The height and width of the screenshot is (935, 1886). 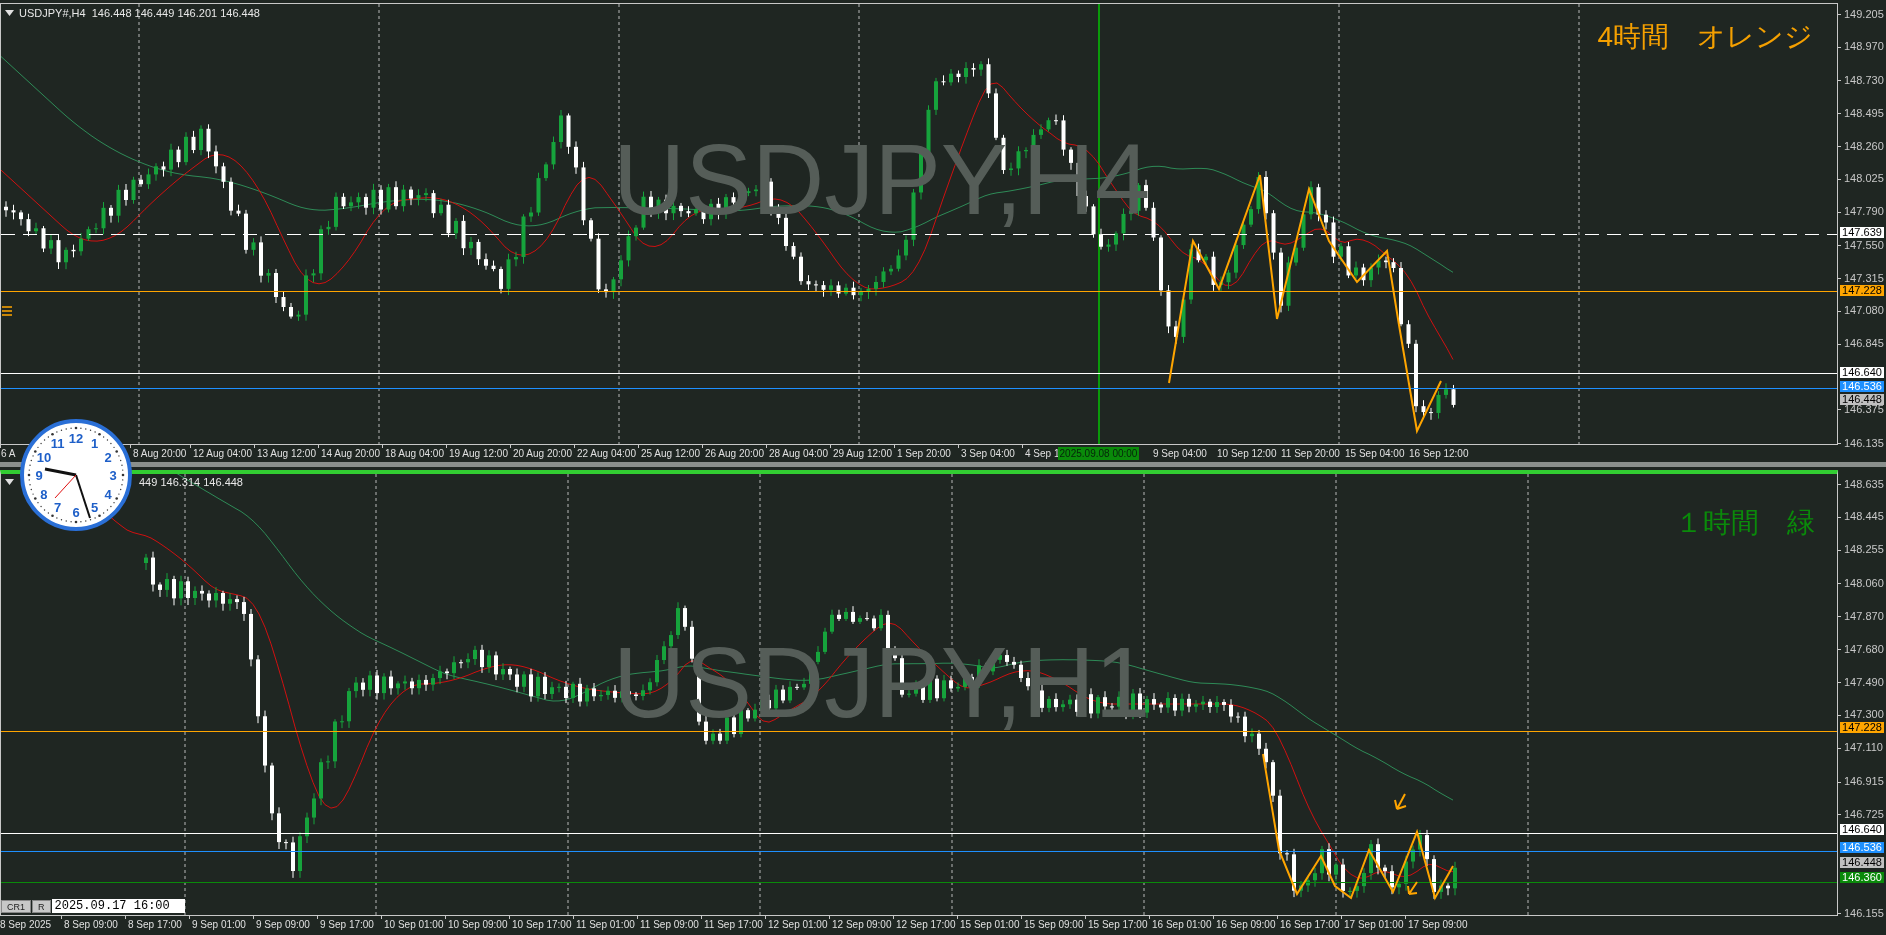 I want to click on time-label: 29 Aug 12:00, so click(x=862, y=454).